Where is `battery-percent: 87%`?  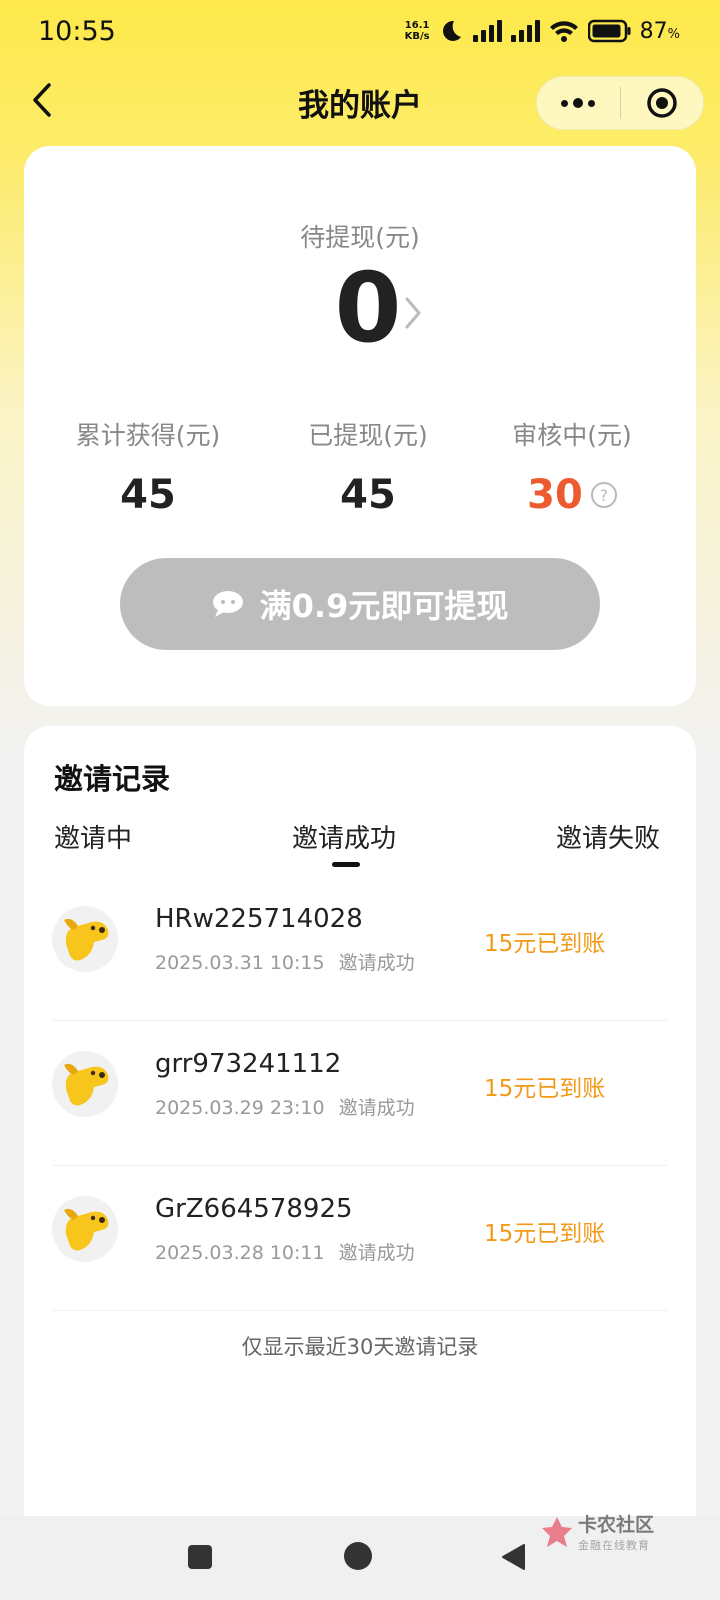
battery-percent: 87% is located at coordinates (660, 31).